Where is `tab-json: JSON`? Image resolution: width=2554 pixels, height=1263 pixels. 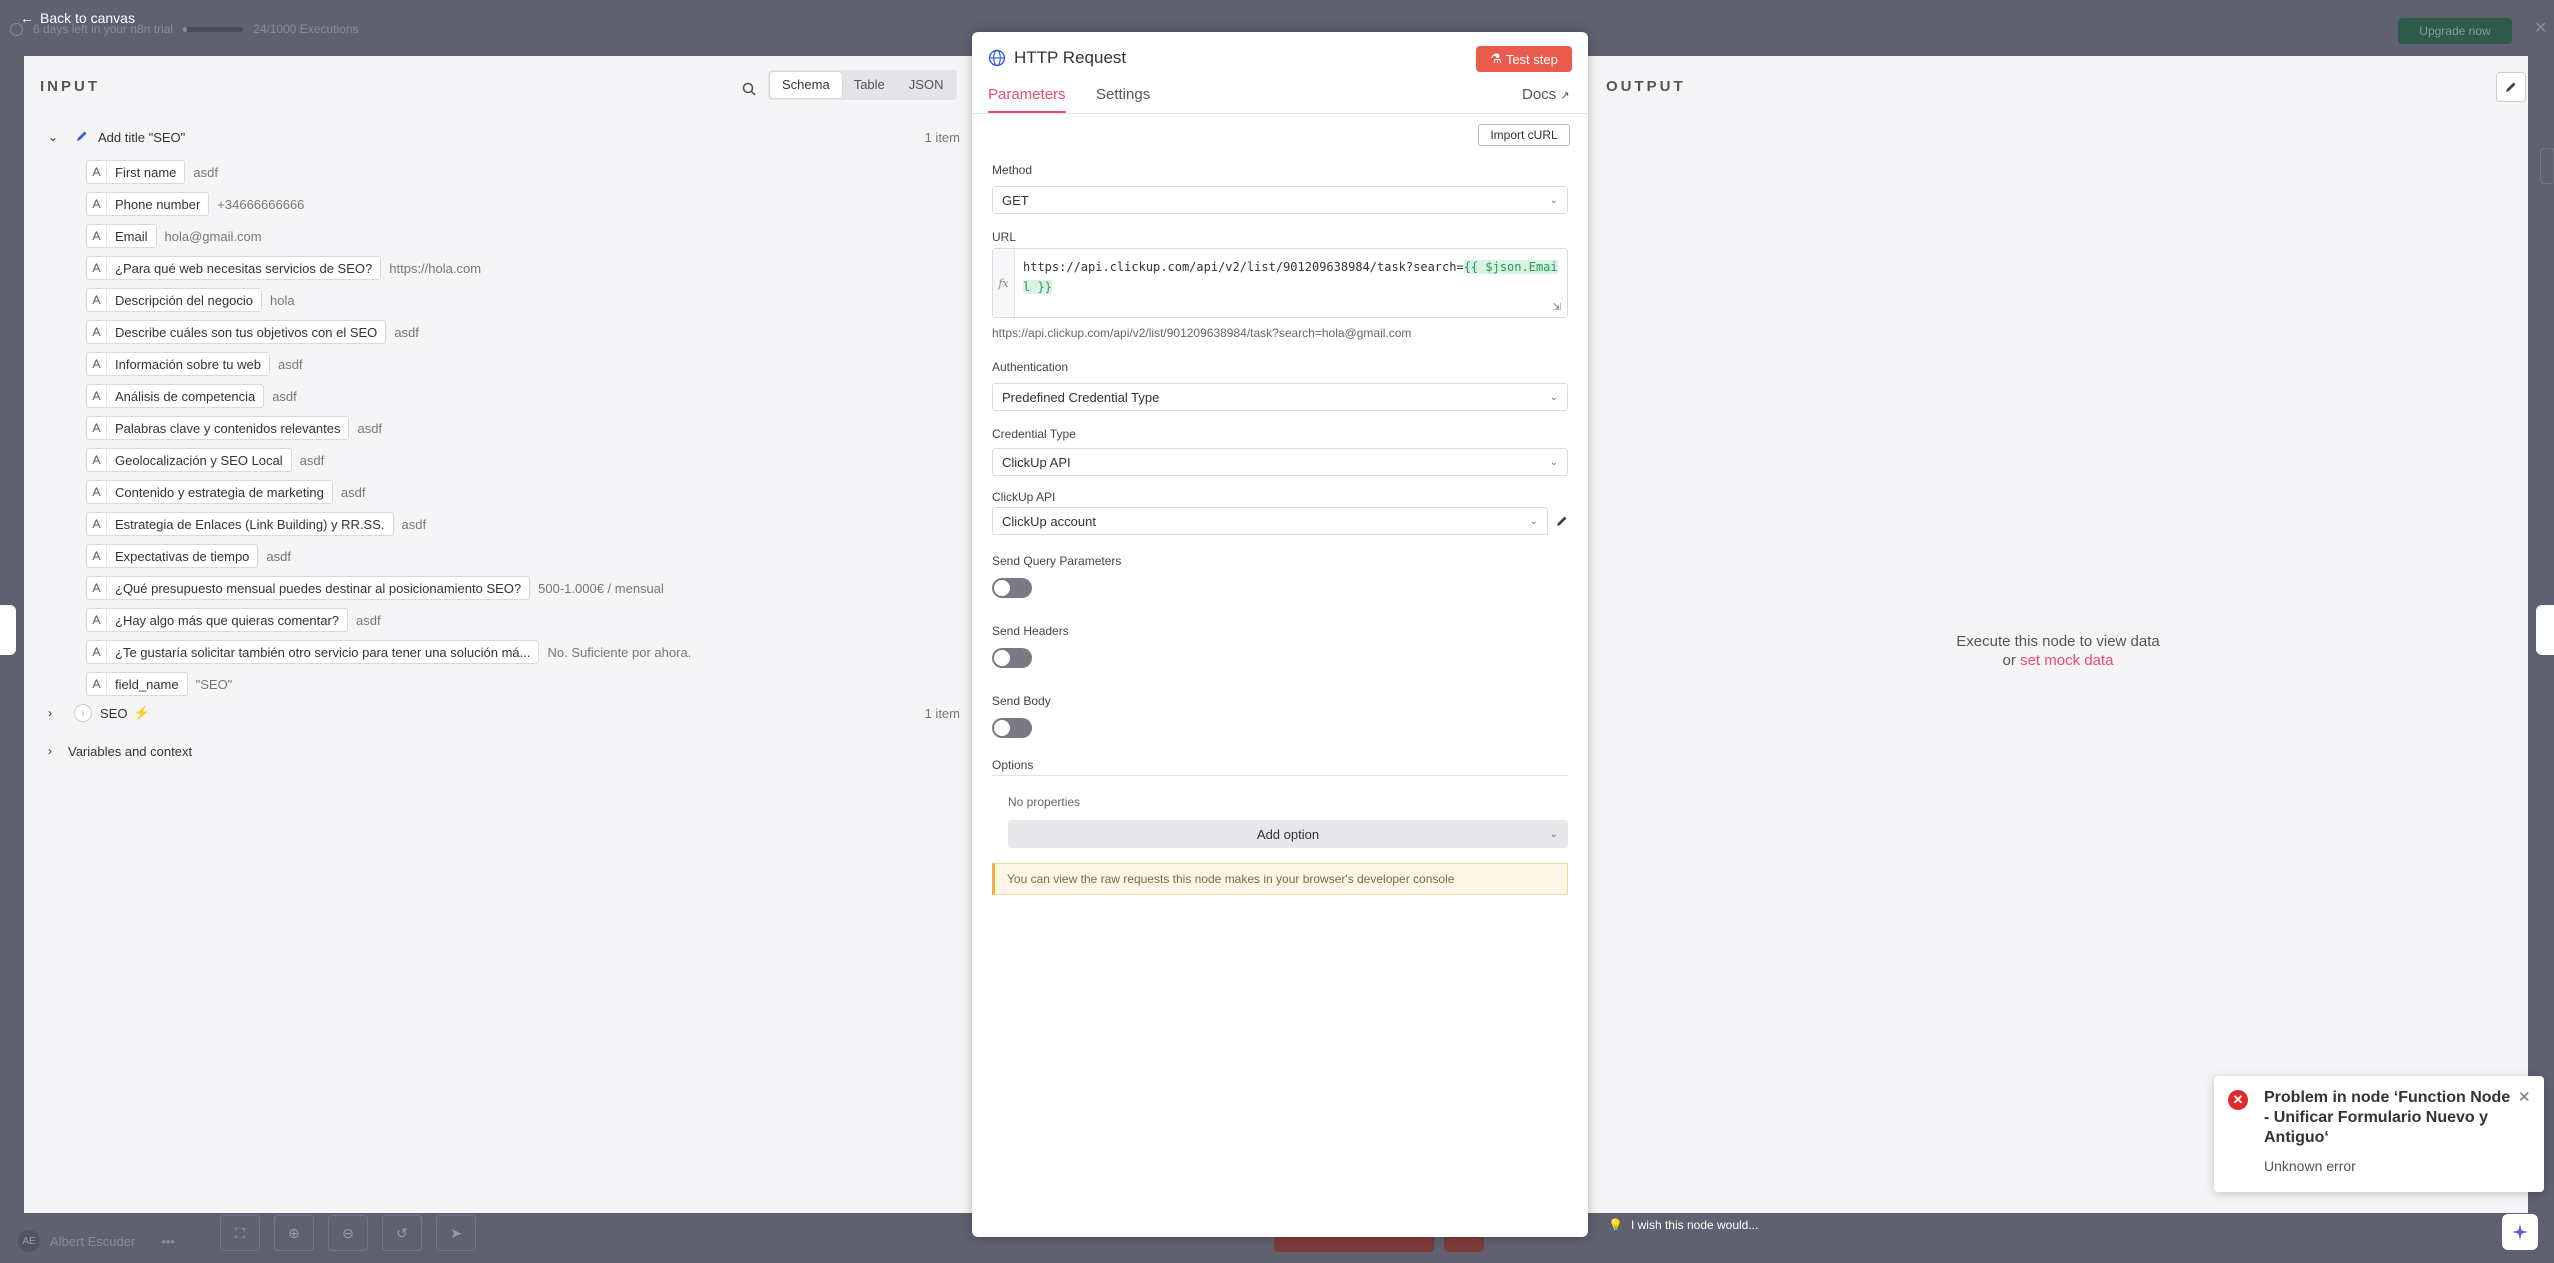 tab-json: JSON is located at coordinates (926, 85).